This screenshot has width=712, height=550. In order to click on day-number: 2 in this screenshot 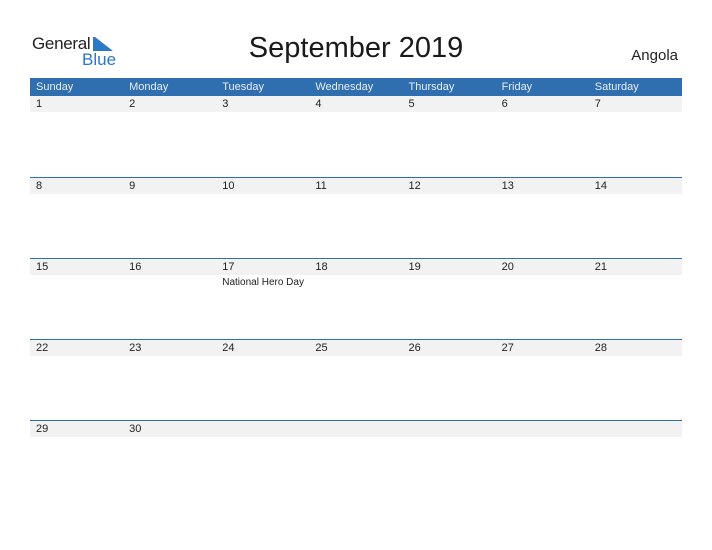, I will do `click(132, 104)`.